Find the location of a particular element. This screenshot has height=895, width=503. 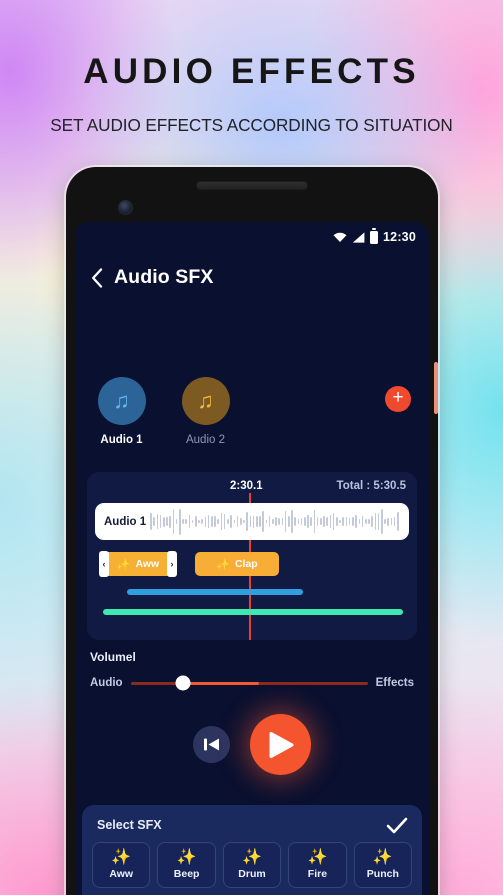

skip-previous-icon is located at coordinates (211, 744).